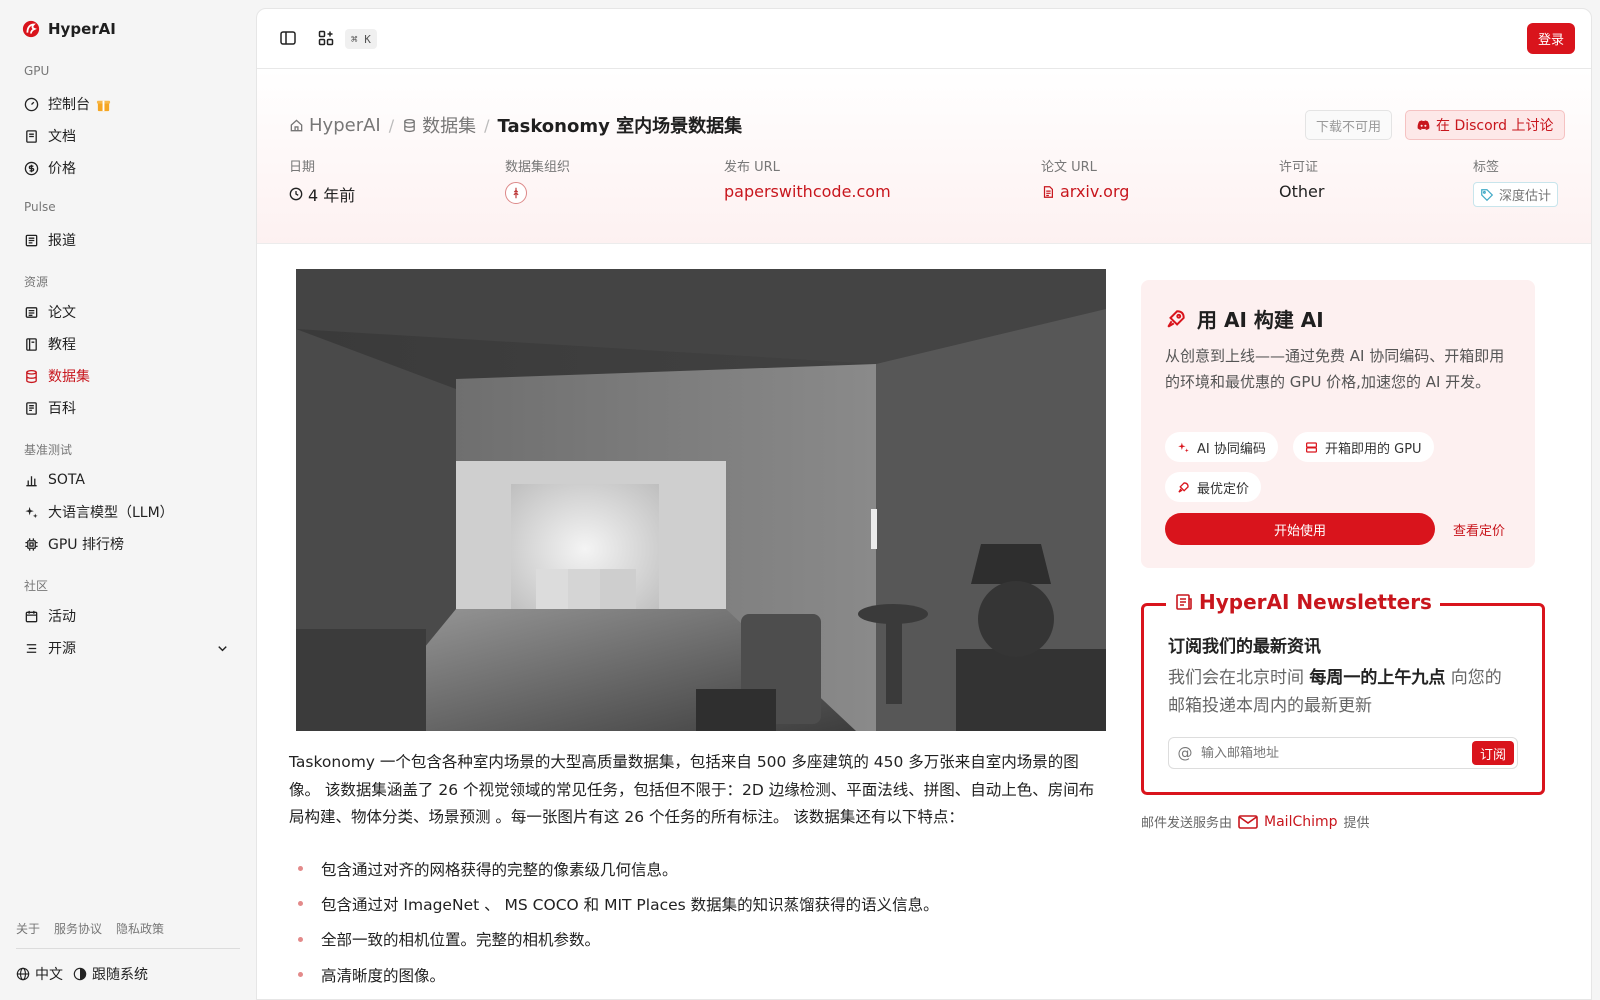 Image resolution: width=1600 pixels, height=1000 pixels. I want to click on sidebar-item-wiki: 百科, so click(127, 408).